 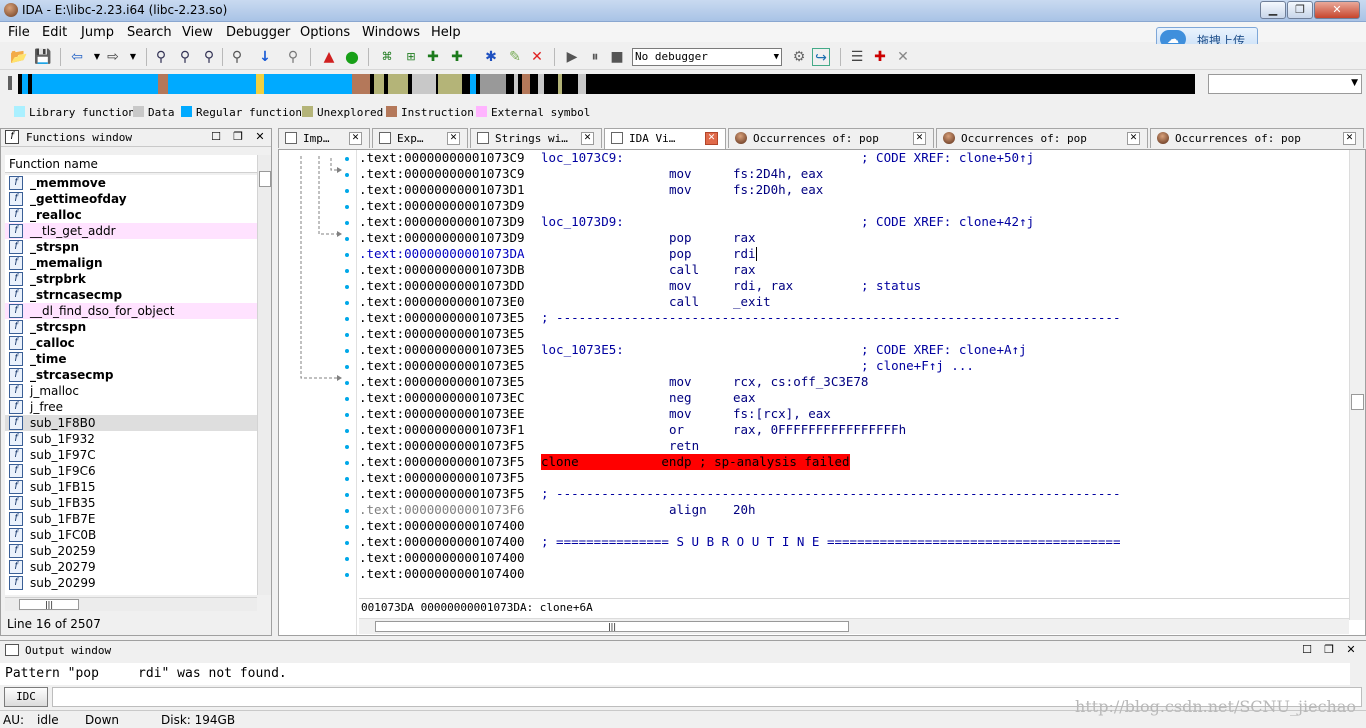 I want to click on function-list-item: f sub_1FC0B, so click(x=131, y=535).